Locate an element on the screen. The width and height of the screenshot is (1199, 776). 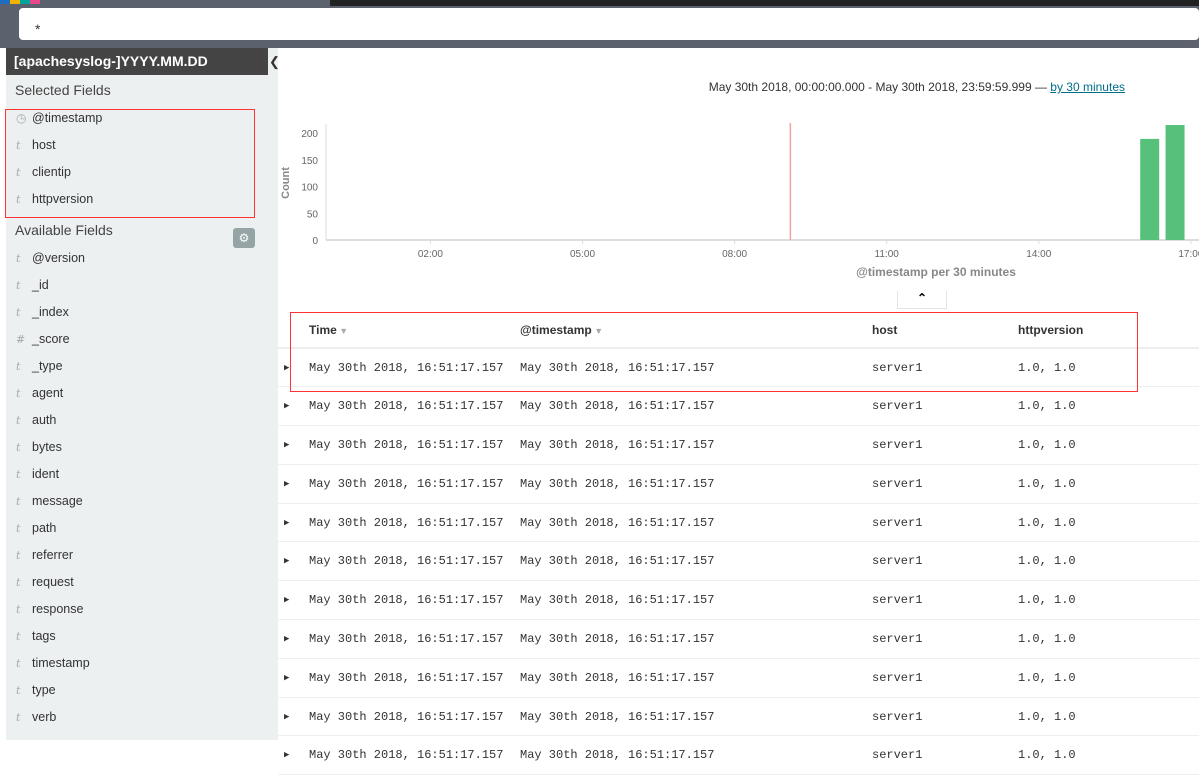
field-item: t message is located at coordinates (142, 501).